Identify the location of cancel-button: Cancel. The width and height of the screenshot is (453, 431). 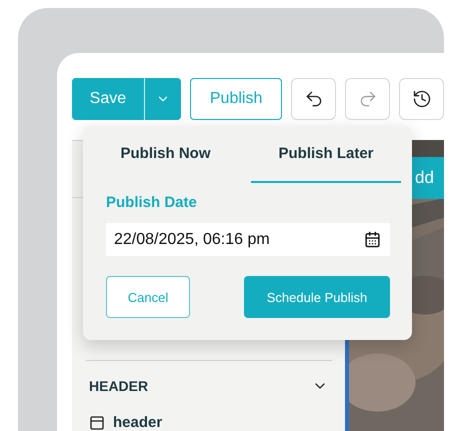
(148, 297).